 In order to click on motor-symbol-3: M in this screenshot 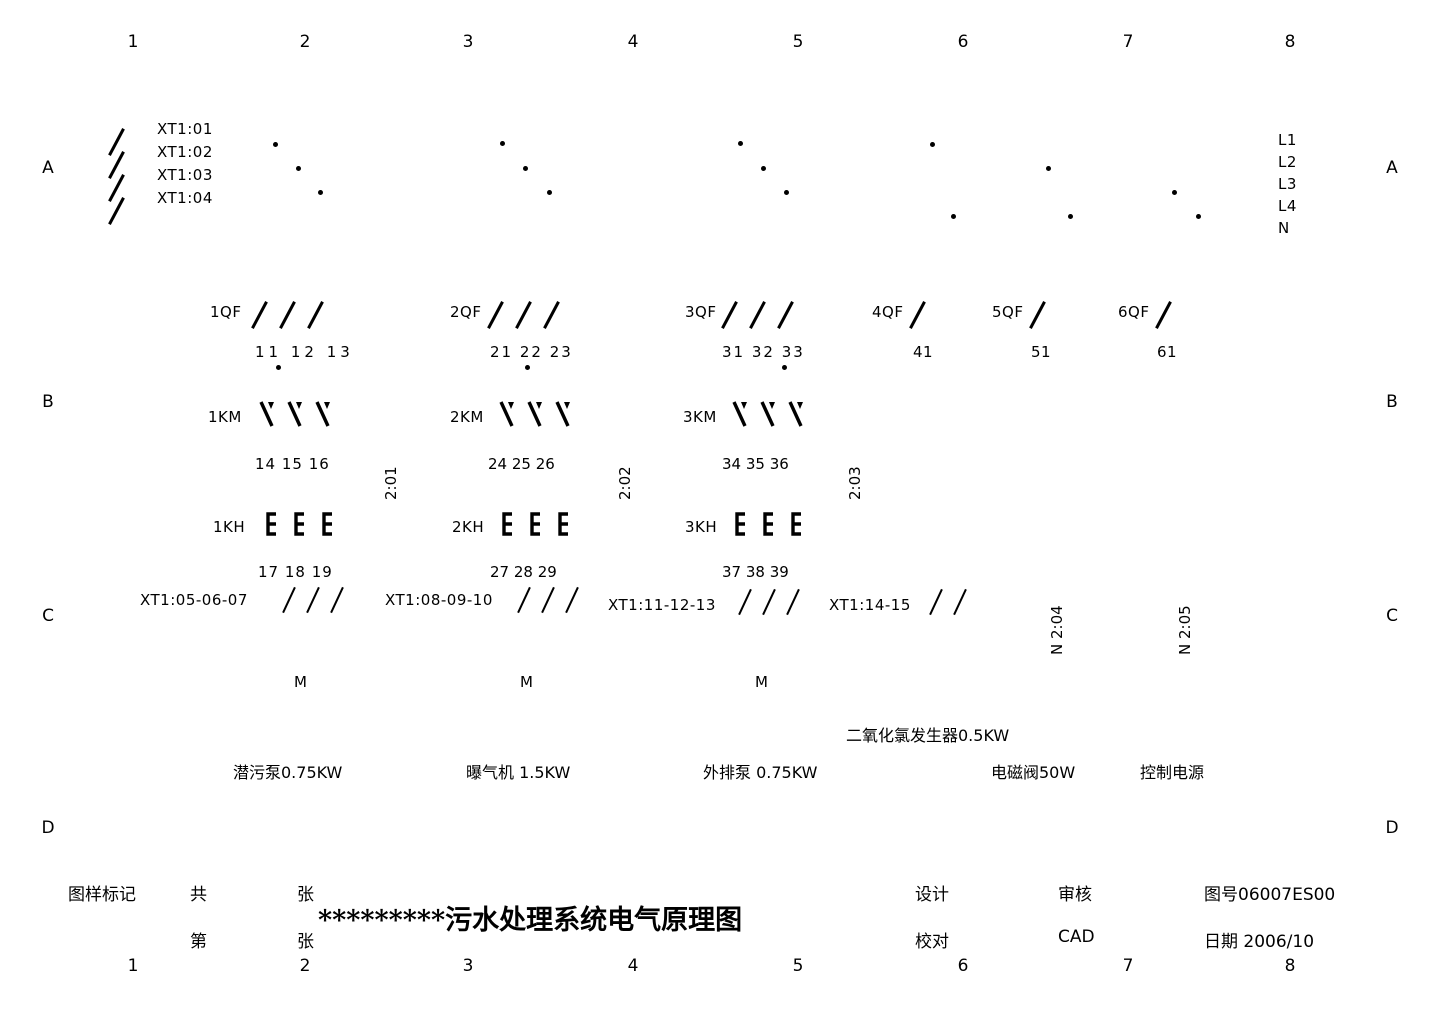, I will do `click(762, 682)`.